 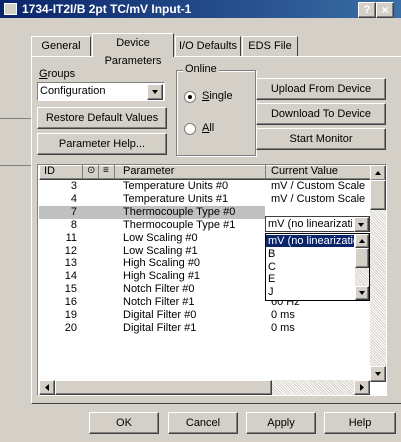 What do you see at coordinates (270, 46) in the screenshot?
I see `tab-eds-file: EDS File` at bounding box center [270, 46].